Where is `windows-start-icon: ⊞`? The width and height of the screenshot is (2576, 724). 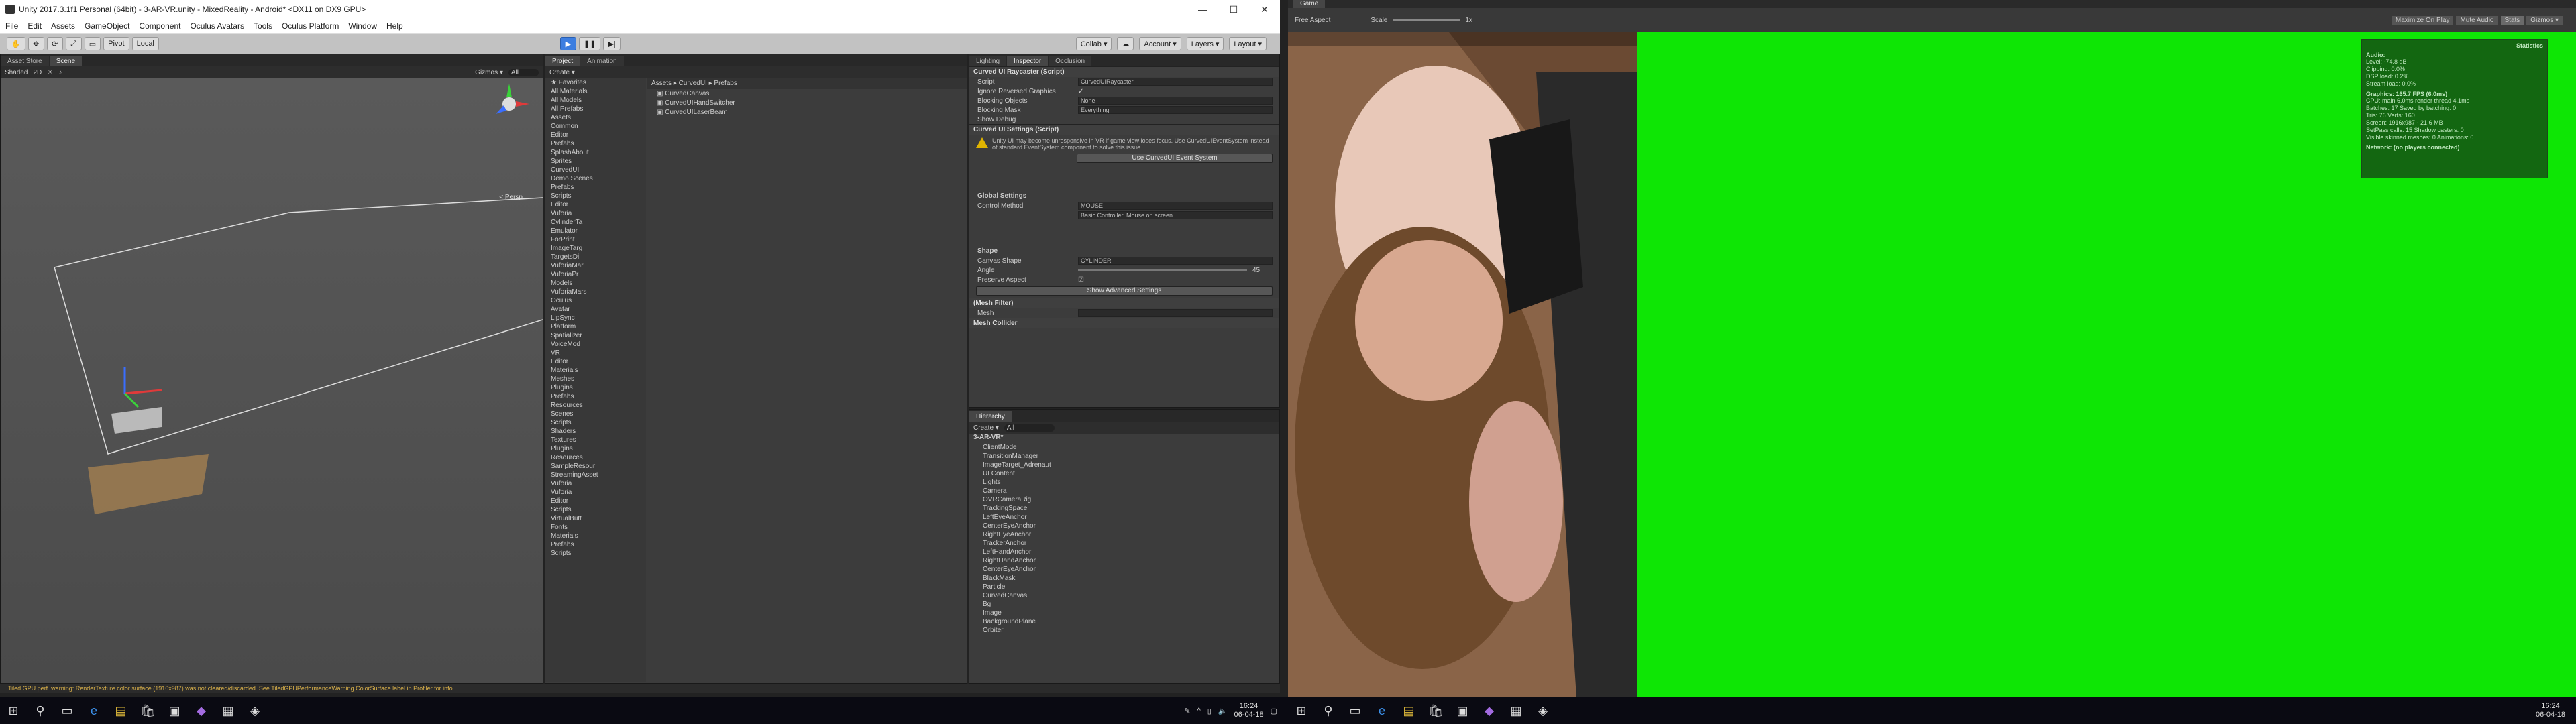 windows-start-icon: ⊞ is located at coordinates (13, 710).